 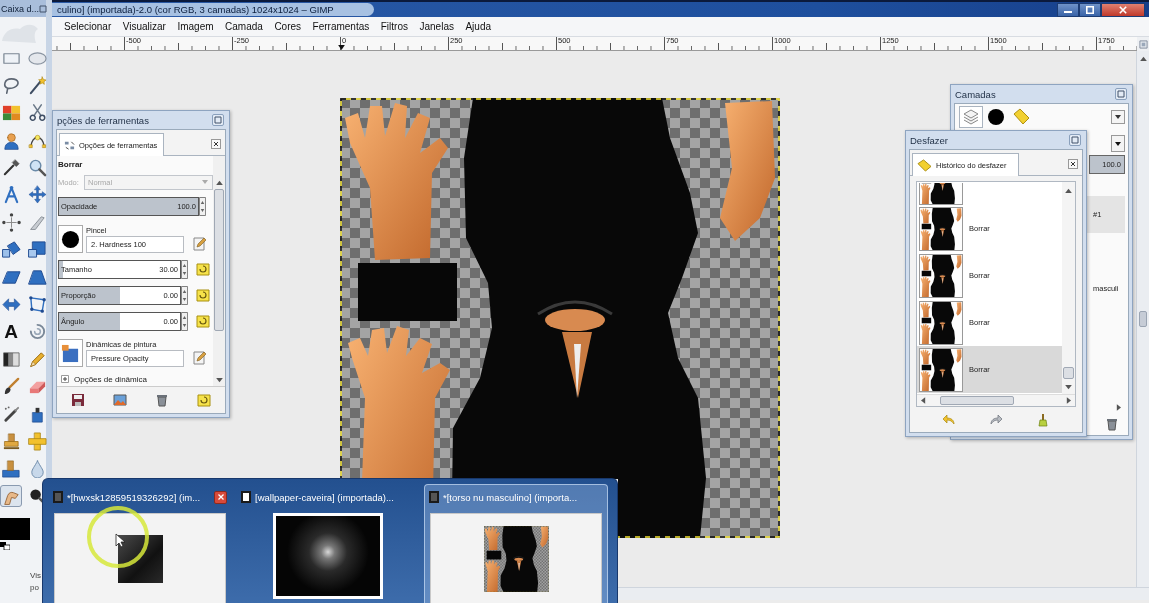 What do you see at coordinates (929, 140) in the screenshot?
I see `panel-title: Desfazer` at bounding box center [929, 140].